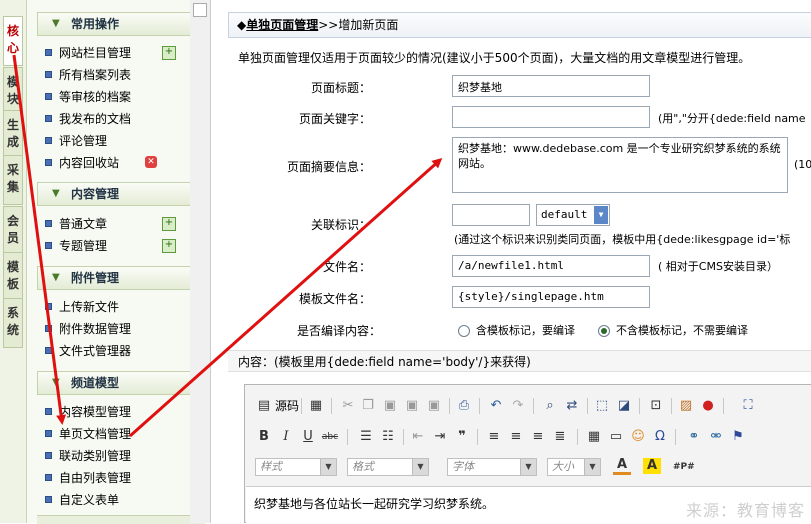  I want to click on template-input: {style}/singlepage.htm, so click(551, 297).